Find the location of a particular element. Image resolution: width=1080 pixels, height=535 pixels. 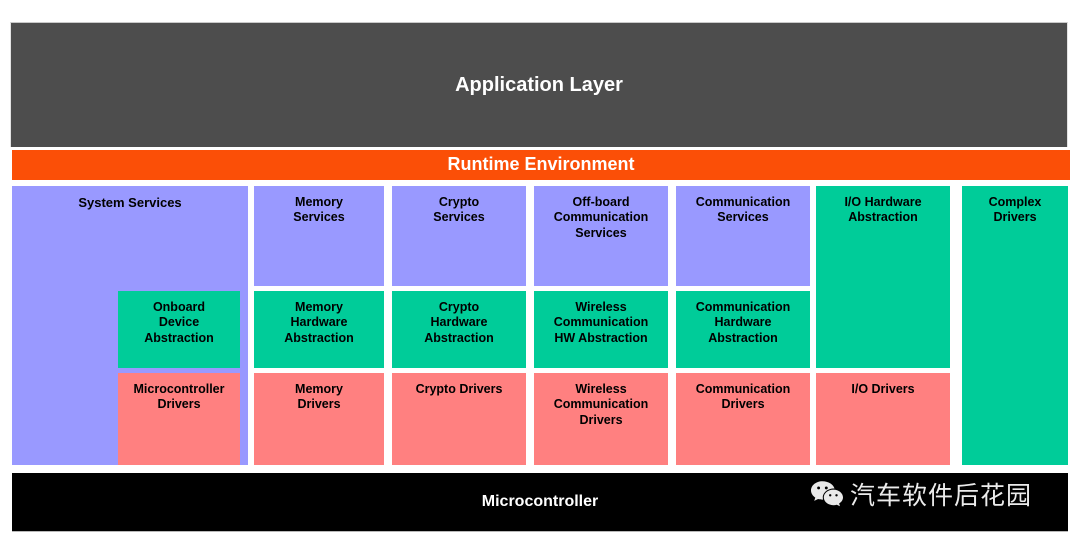

block-communication-services-label: Communication Services is located at coordinates (743, 210).